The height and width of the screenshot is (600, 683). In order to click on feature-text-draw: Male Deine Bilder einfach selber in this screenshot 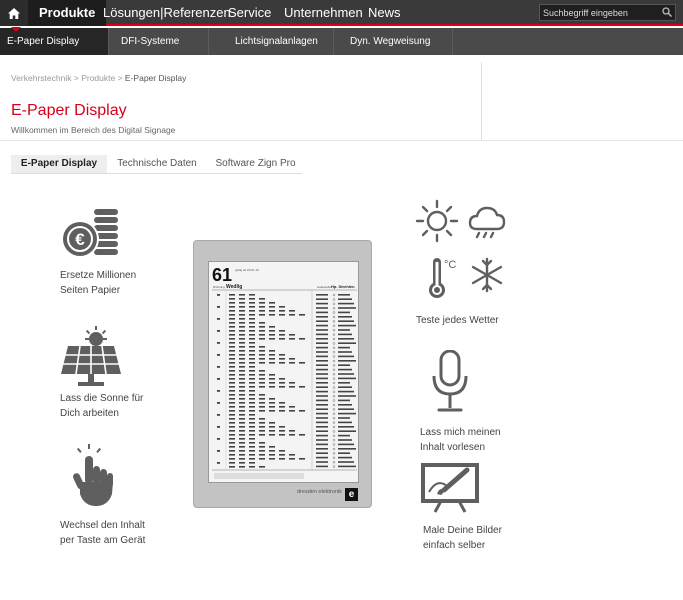, I will do `click(462, 538)`.